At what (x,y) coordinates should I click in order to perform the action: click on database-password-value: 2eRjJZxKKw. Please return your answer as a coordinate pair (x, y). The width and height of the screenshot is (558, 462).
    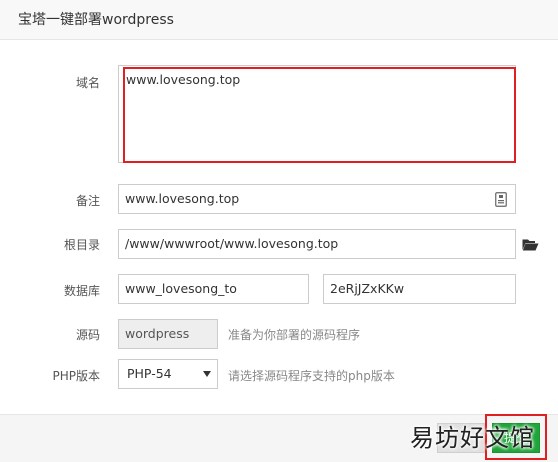
    Looking at the image, I should click on (367, 288).